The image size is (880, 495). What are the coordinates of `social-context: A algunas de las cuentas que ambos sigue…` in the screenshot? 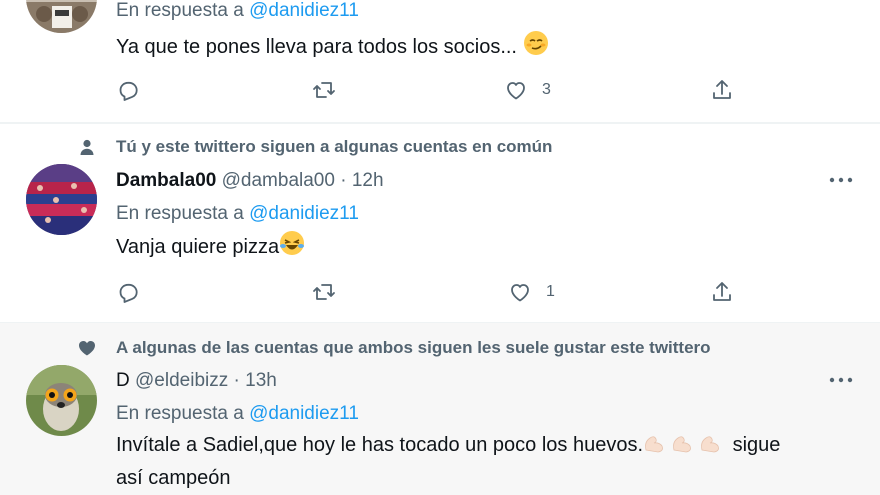 It's located at (440, 348).